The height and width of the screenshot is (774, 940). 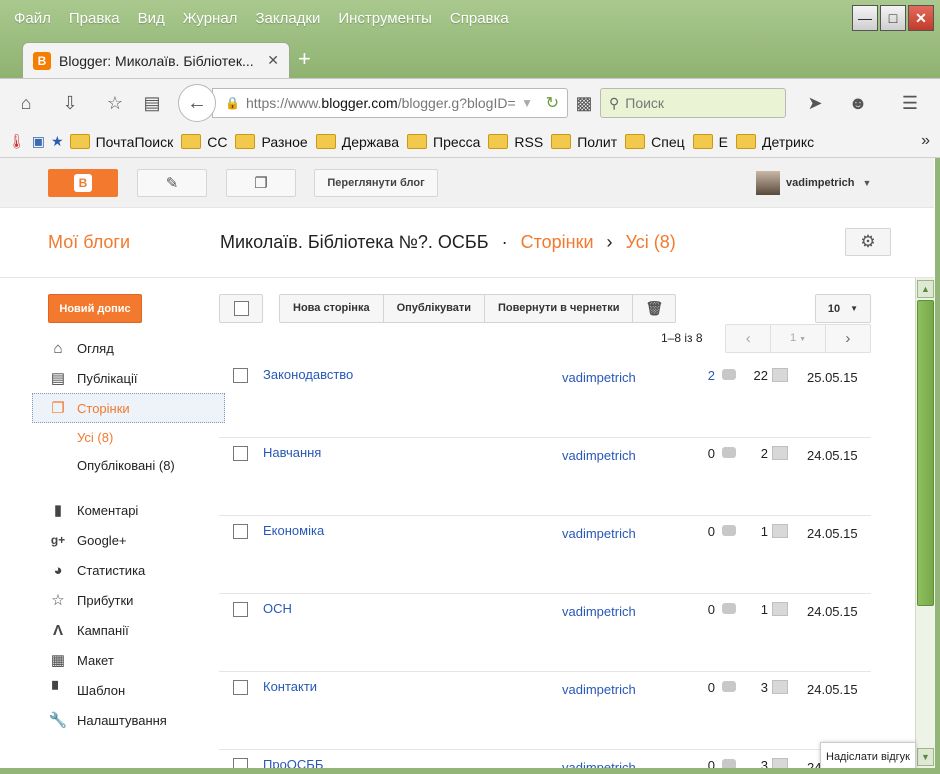 I want to click on per-page-select: 10 ▼, so click(x=843, y=308).